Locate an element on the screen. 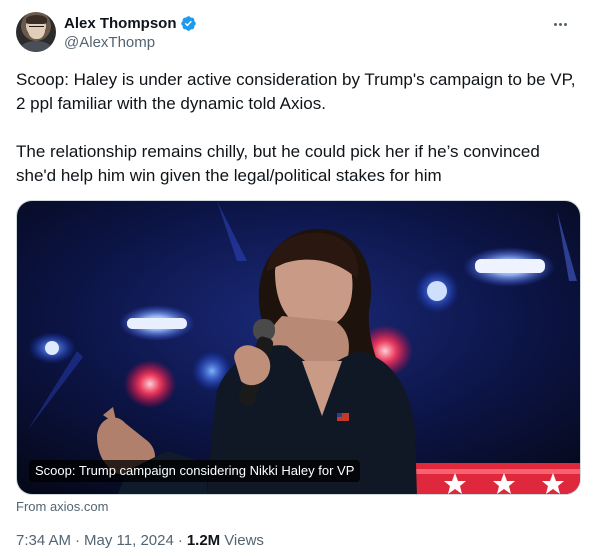 The image size is (593, 556). author-display-name: Alex Thompson is located at coordinates (120, 23).